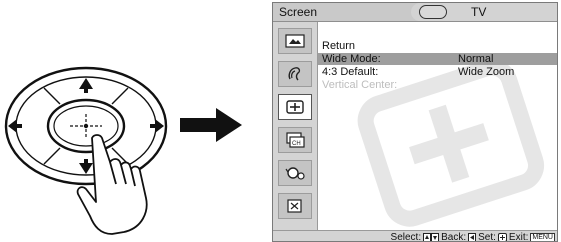 This screenshot has width=561, height=242. I want to click on footer-select-label: Select:, so click(406, 237).